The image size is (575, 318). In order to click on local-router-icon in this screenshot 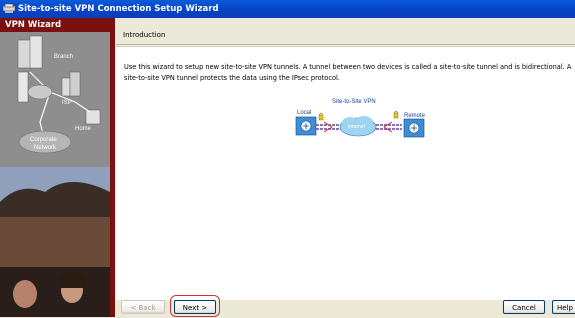, I will do `click(306, 126)`.